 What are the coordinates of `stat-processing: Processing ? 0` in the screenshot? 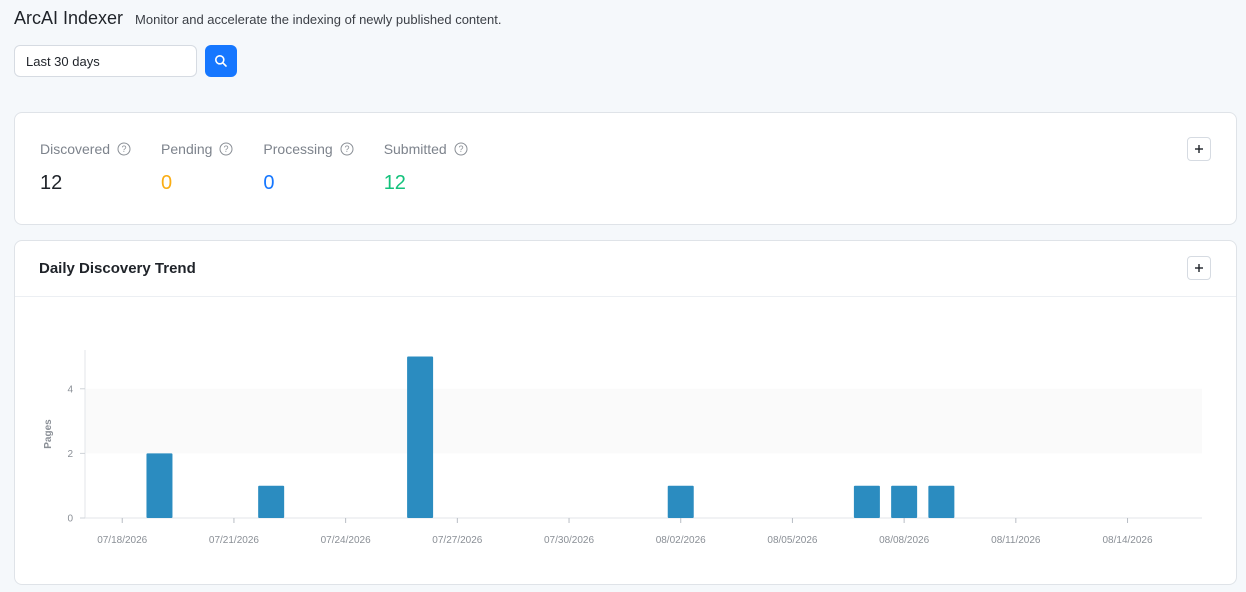 It's located at (308, 167).